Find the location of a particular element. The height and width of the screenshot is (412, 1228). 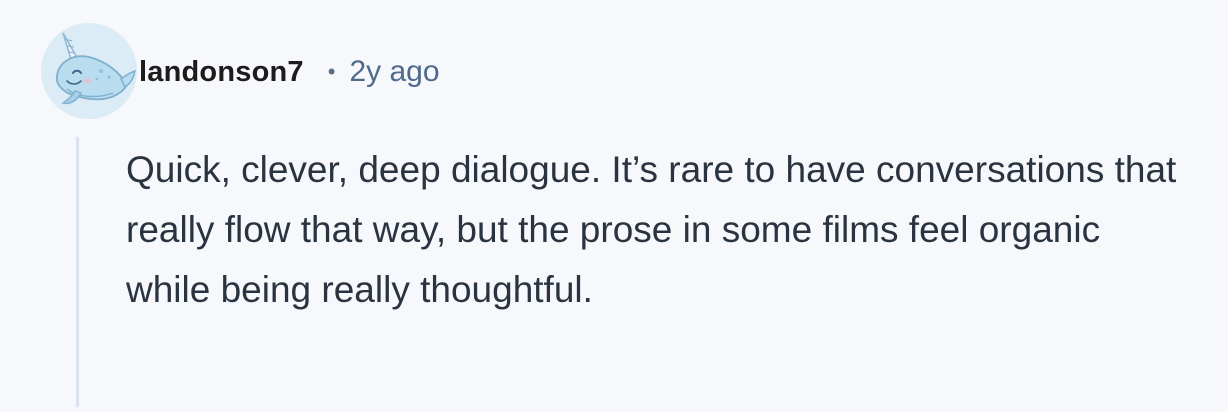

username-link: landonson7 is located at coordinates (221, 72).